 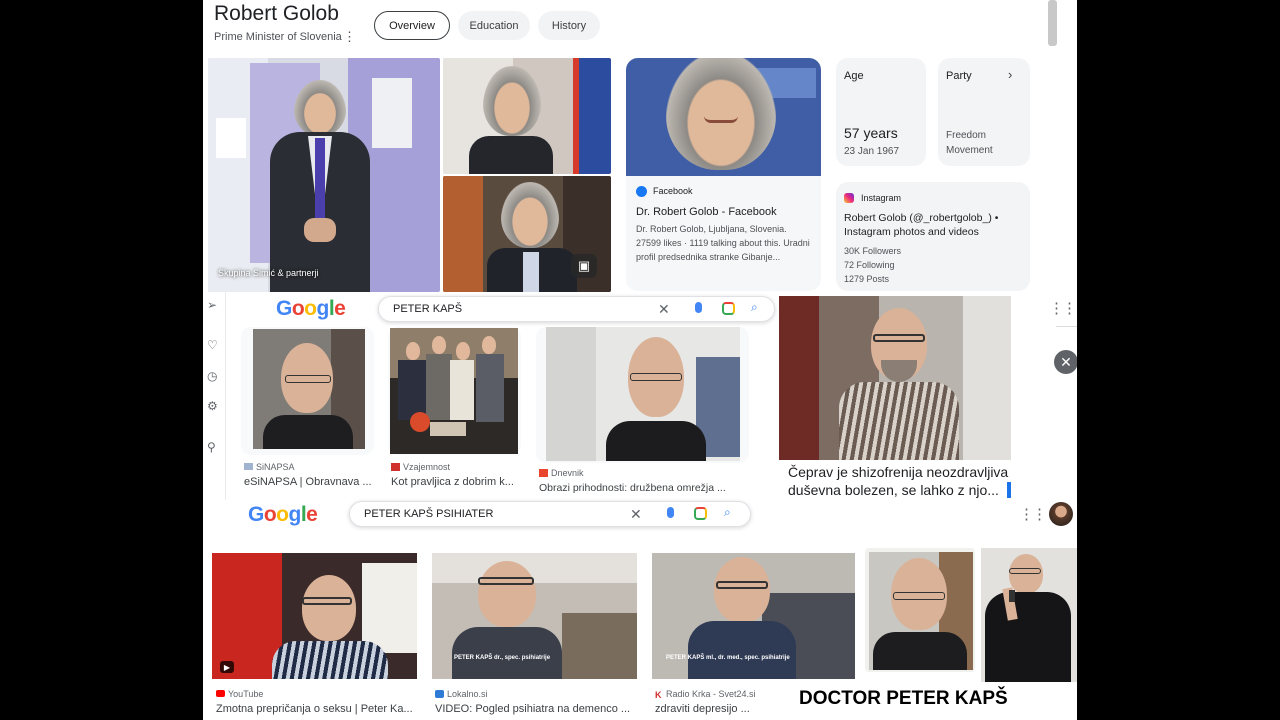 I want to click on more-vert-icon: ⋮, so click(x=349, y=37).